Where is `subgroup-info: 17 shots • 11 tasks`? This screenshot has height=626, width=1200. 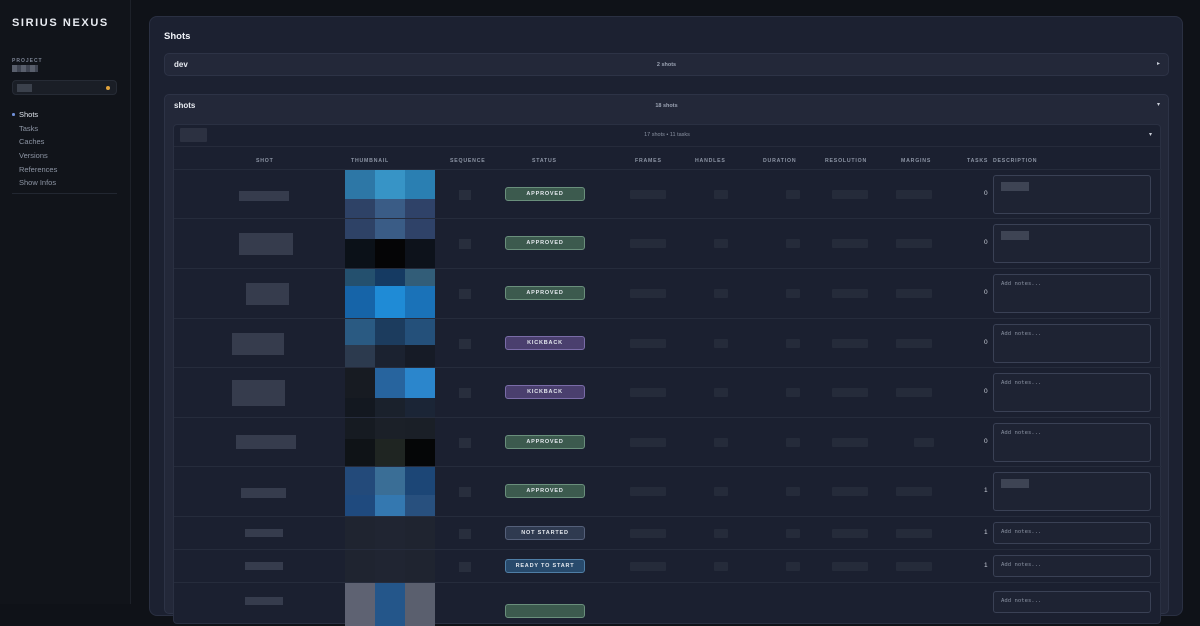
subgroup-info: 17 shots • 11 tasks is located at coordinates (667, 135).